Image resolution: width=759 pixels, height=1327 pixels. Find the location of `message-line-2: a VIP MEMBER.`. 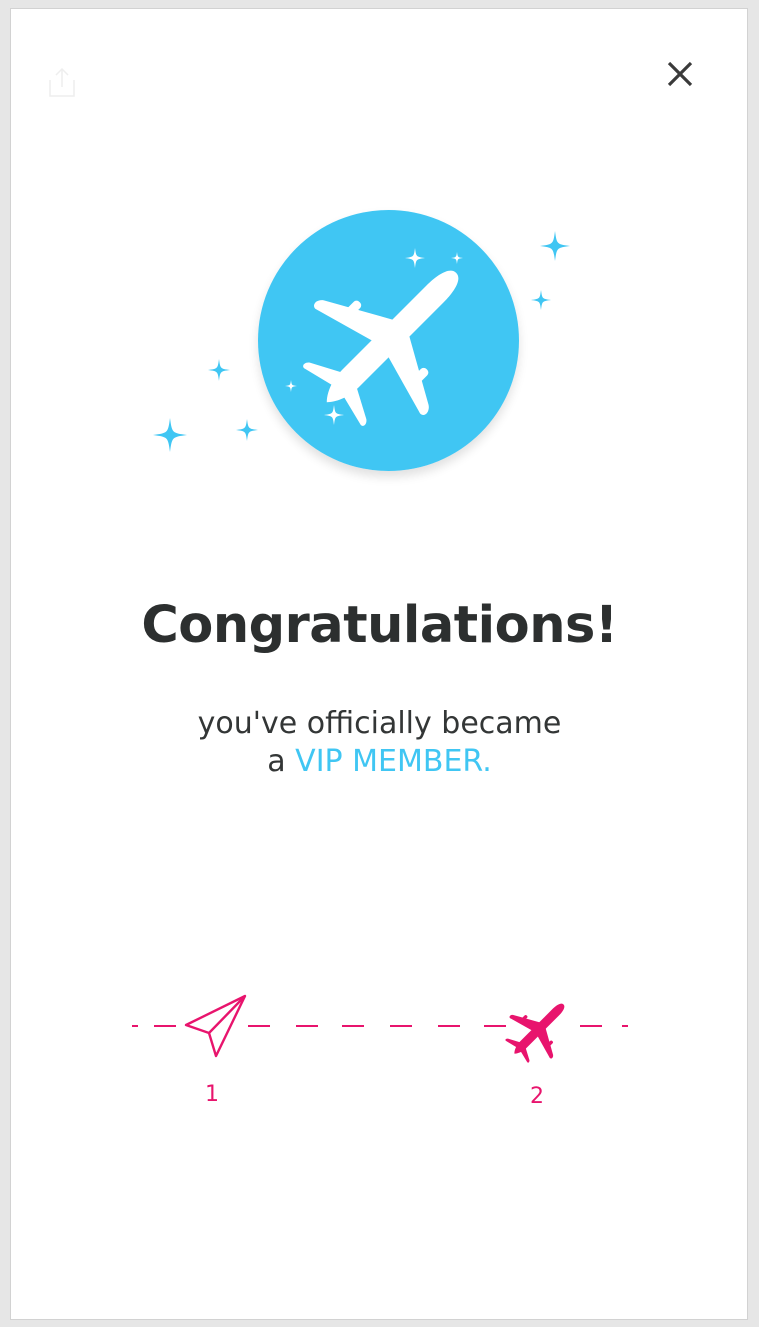

message-line-2: a VIP MEMBER. is located at coordinates (379, 762).